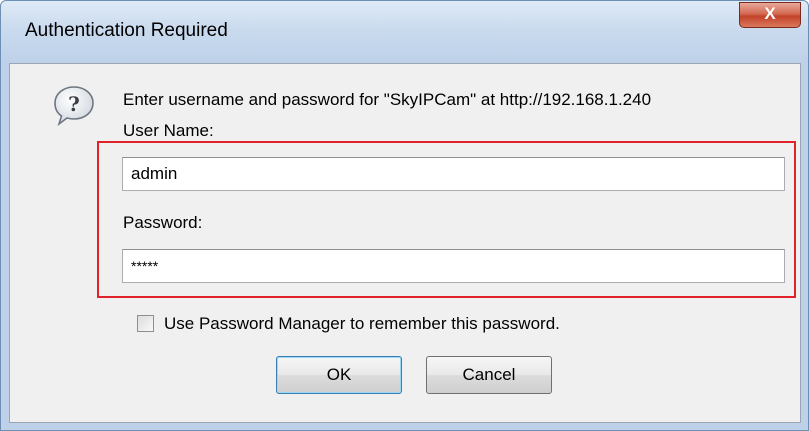 This screenshot has height=431, width=809. I want to click on window-title: Authentication Required, so click(126, 30).